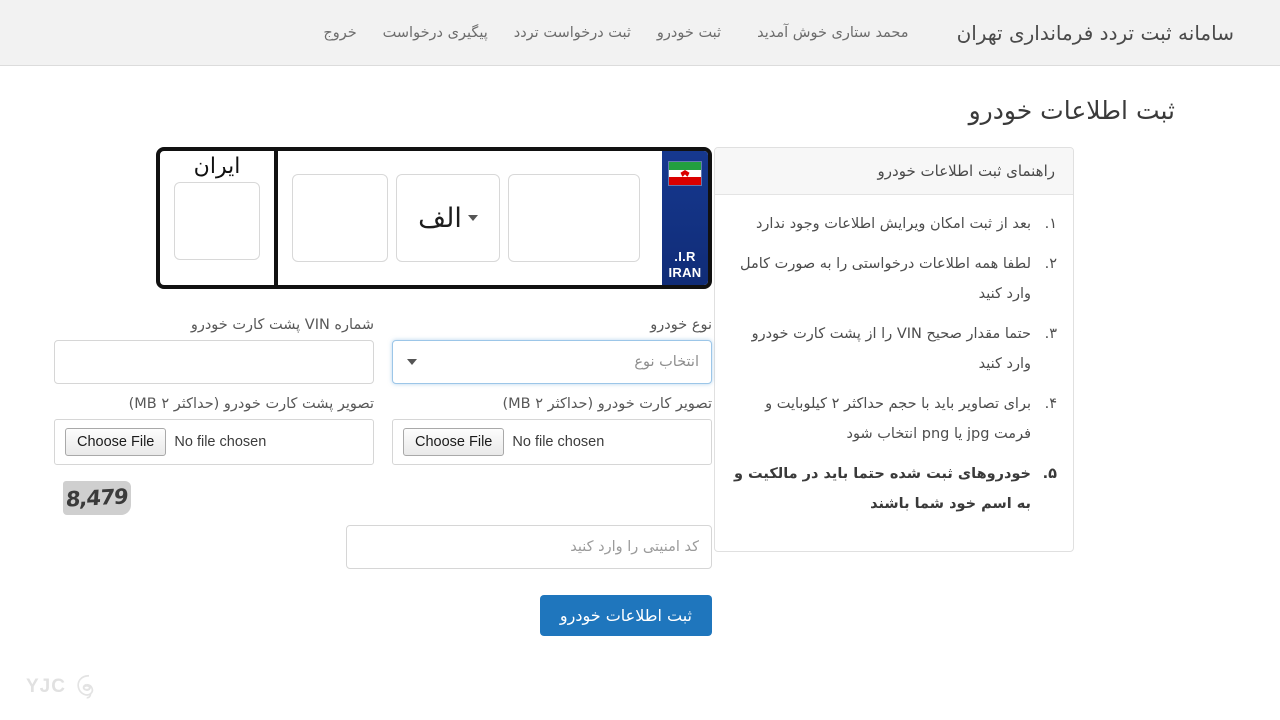 The width and height of the screenshot is (1280, 720). What do you see at coordinates (529, 547) in the screenshot?
I see `captcha-input` at bounding box center [529, 547].